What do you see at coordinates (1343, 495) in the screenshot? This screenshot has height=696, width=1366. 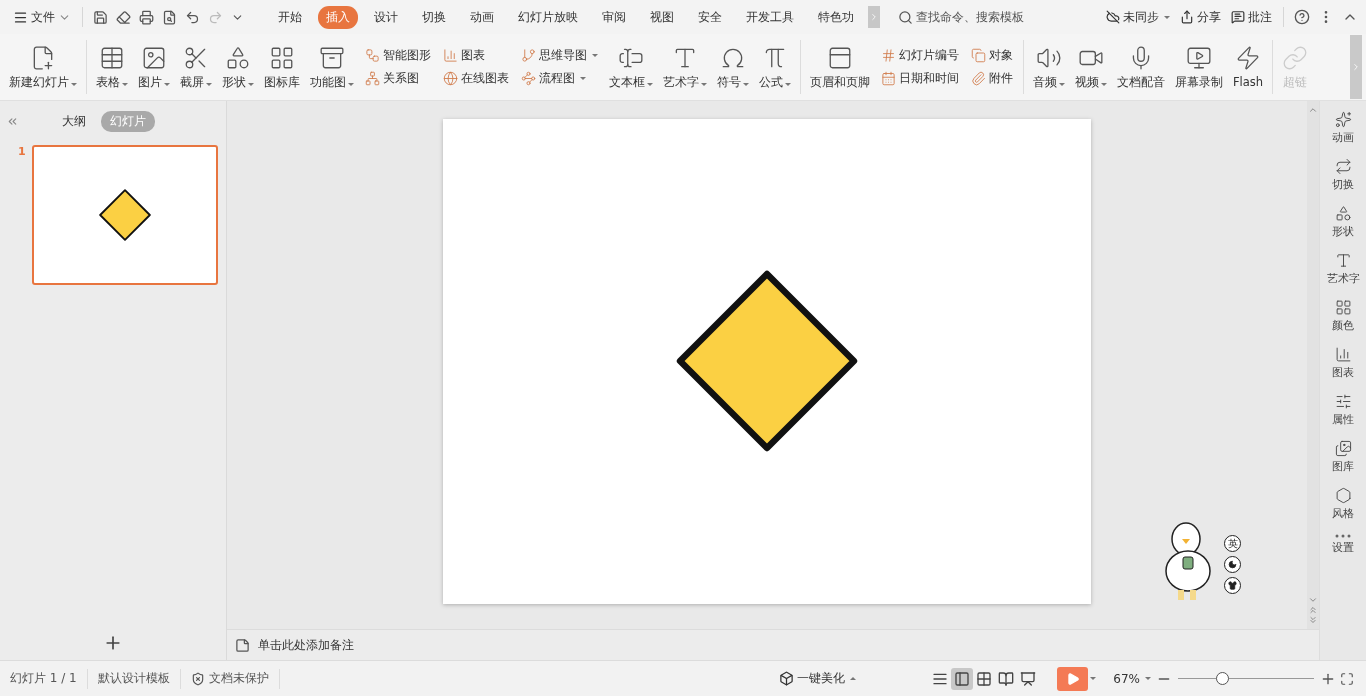 I see `hexagon-icon` at bounding box center [1343, 495].